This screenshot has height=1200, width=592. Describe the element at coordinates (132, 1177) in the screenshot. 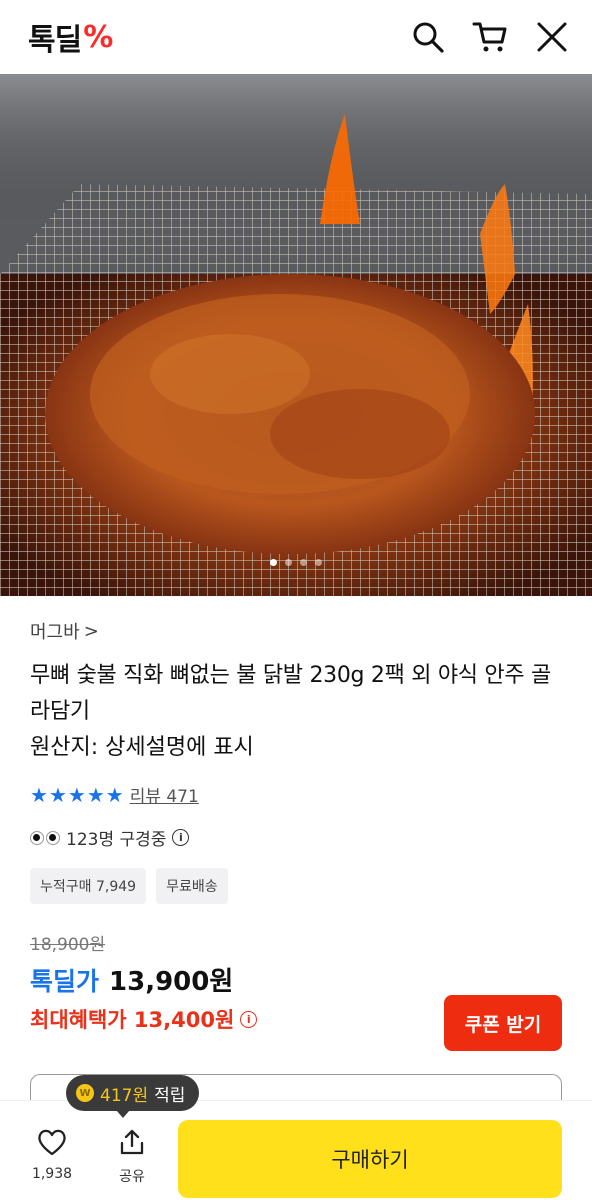

I see `share-label: 공유` at that location.